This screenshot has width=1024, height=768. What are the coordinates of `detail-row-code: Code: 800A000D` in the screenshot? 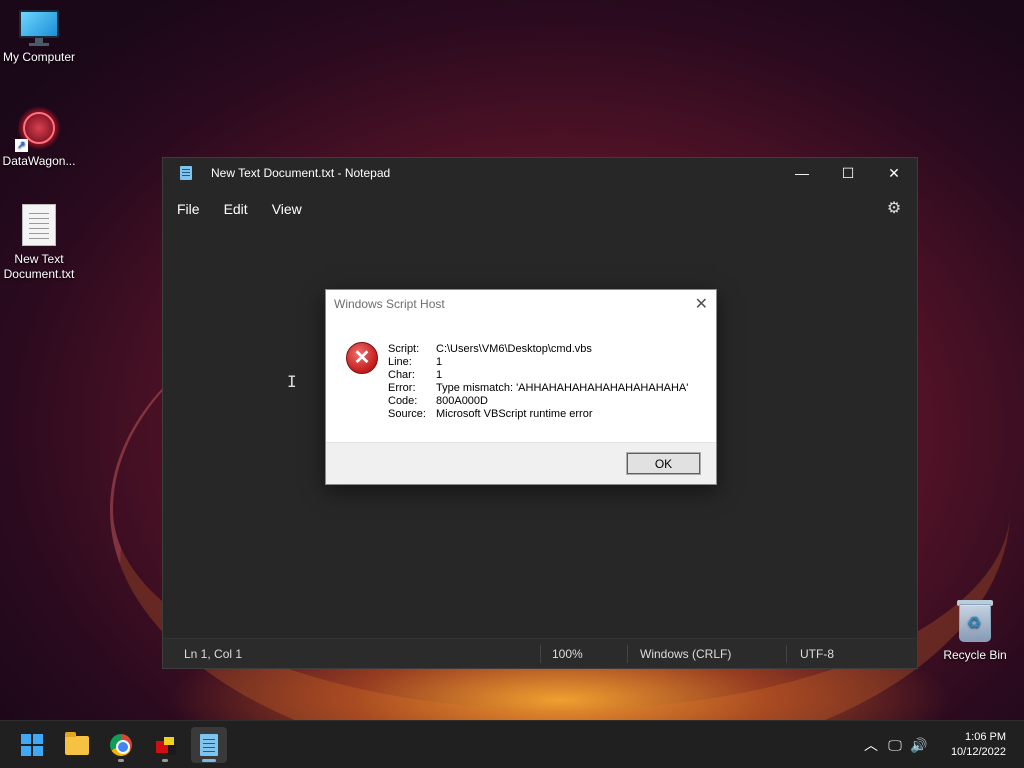 It's located at (538, 401).